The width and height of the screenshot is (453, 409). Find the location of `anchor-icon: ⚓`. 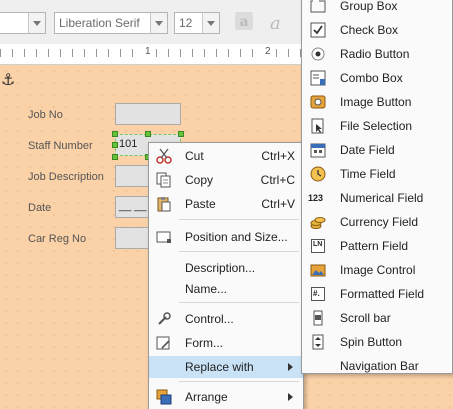

anchor-icon: ⚓ is located at coordinates (8, 80).